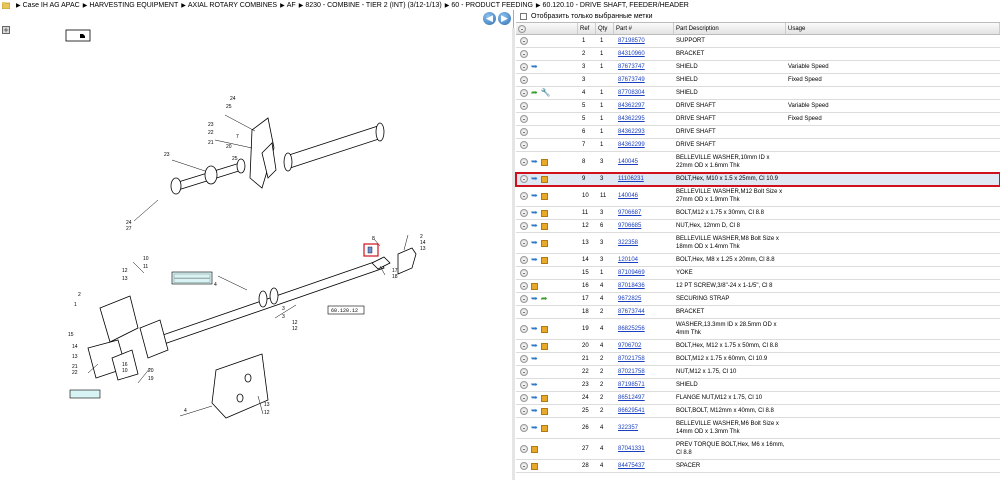 The width and height of the screenshot is (1000, 480). What do you see at coordinates (644, 179) in the screenshot?
I see `part-number-link: 11106231` at bounding box center [644, 179].